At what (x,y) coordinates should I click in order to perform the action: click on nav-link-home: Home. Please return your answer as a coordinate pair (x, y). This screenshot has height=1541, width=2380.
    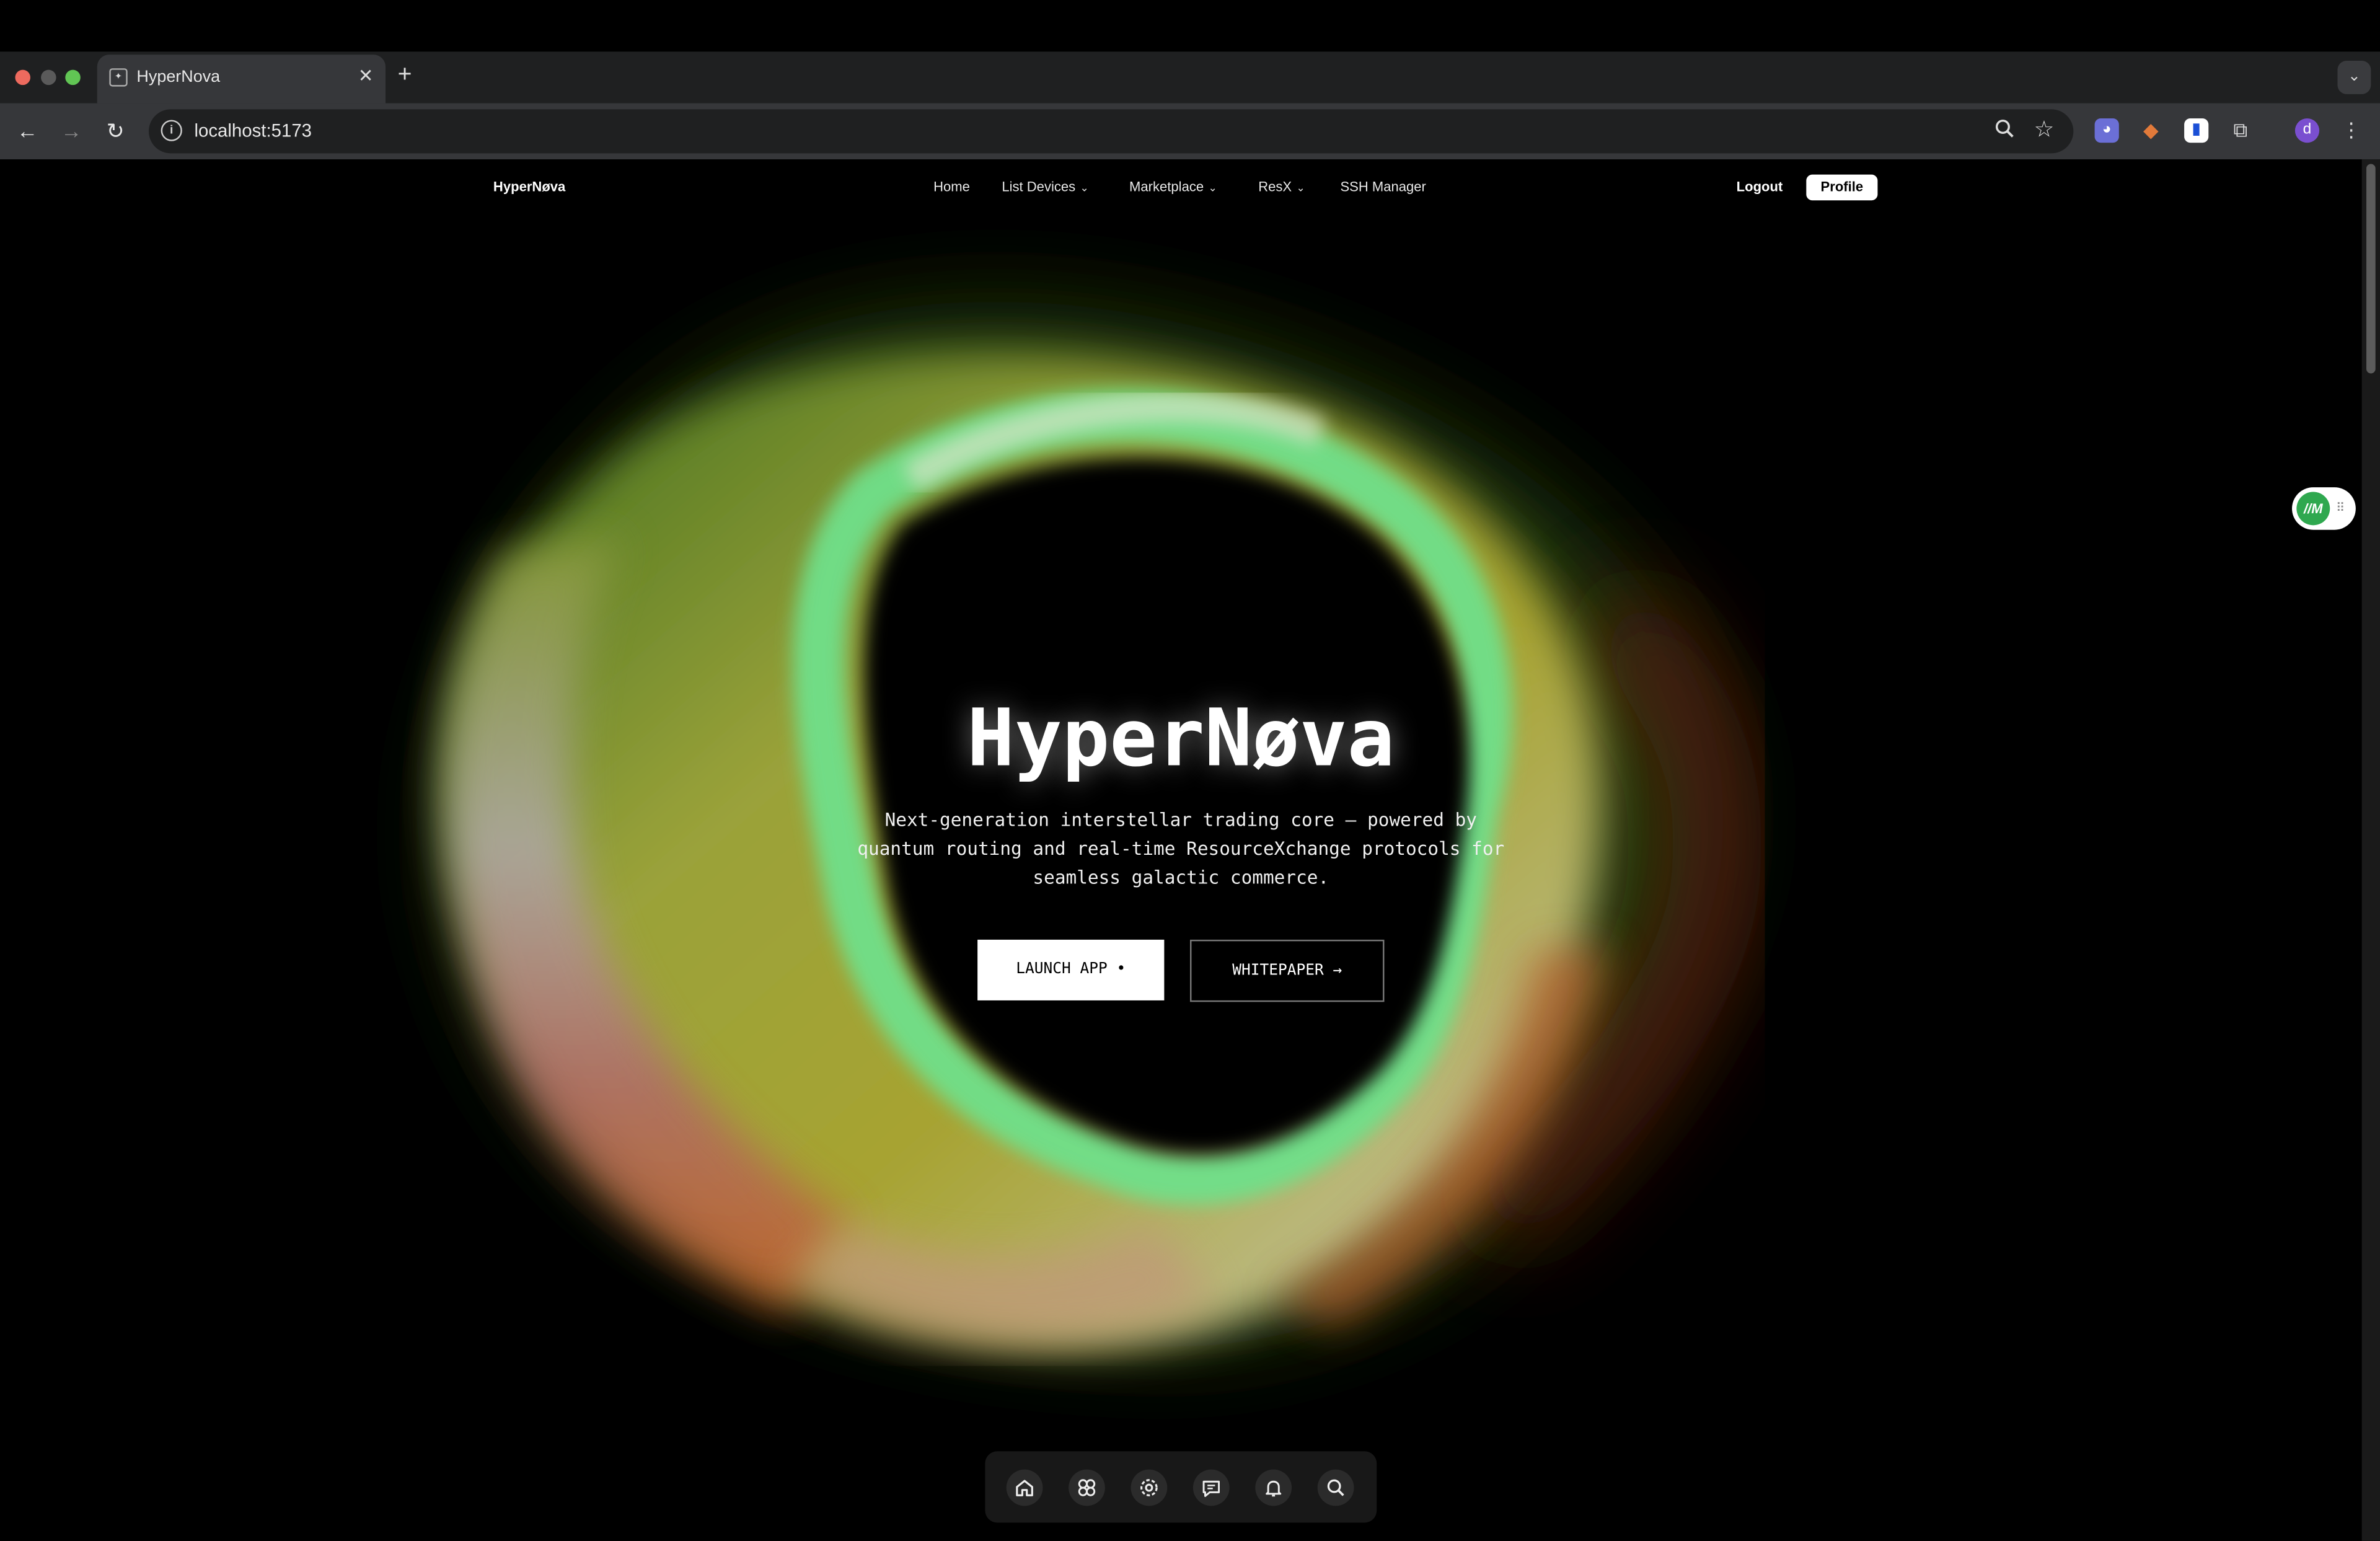
    Looking at the image, I should click on (951, 186).